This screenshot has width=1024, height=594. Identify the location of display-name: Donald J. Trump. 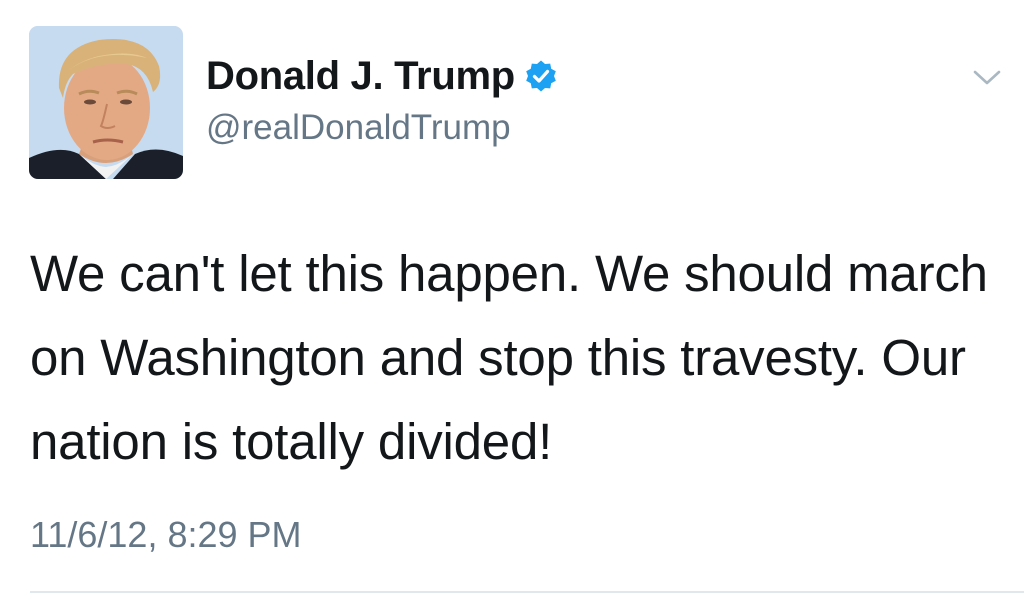
(360, 76).